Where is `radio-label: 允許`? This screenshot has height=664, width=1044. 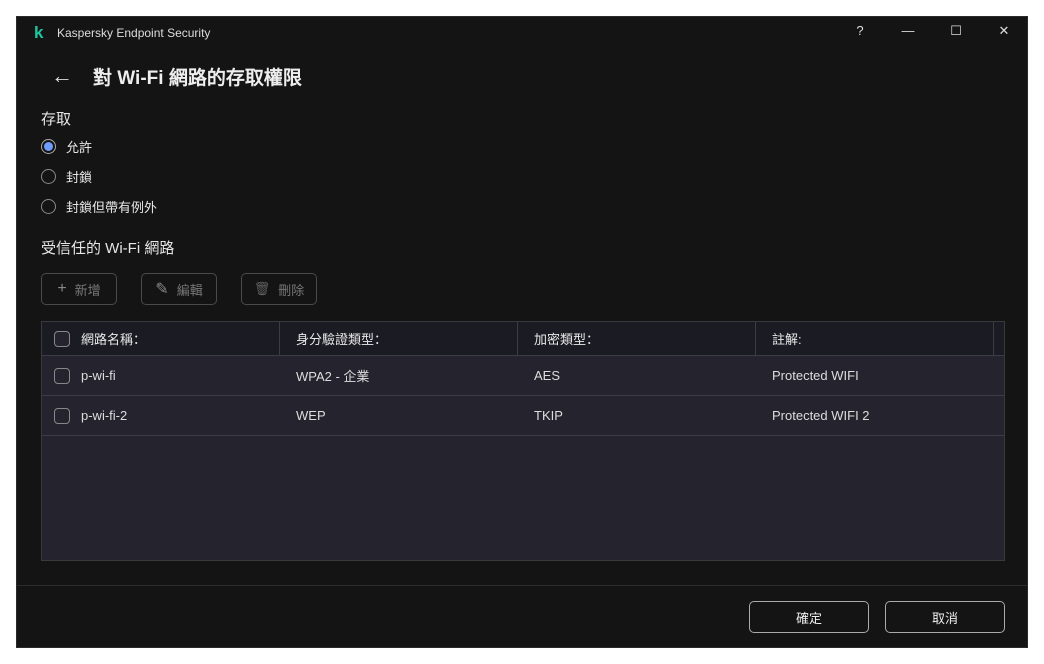
radio-label: 允許 is located at coordinates (79, 147).